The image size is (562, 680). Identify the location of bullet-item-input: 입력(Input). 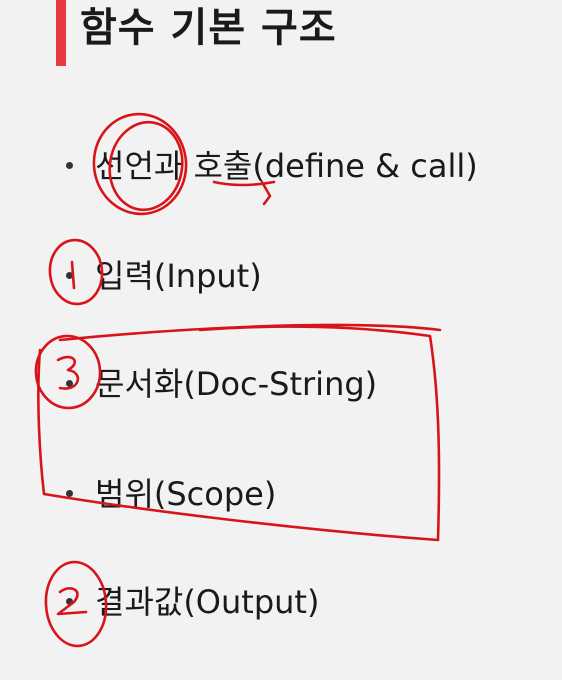
(164, 276).